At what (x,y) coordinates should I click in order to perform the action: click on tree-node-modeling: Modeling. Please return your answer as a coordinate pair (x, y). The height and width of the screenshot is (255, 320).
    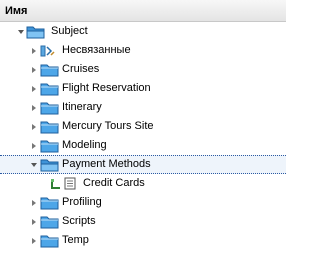
    Looking at the image, I should click on (143, 145).